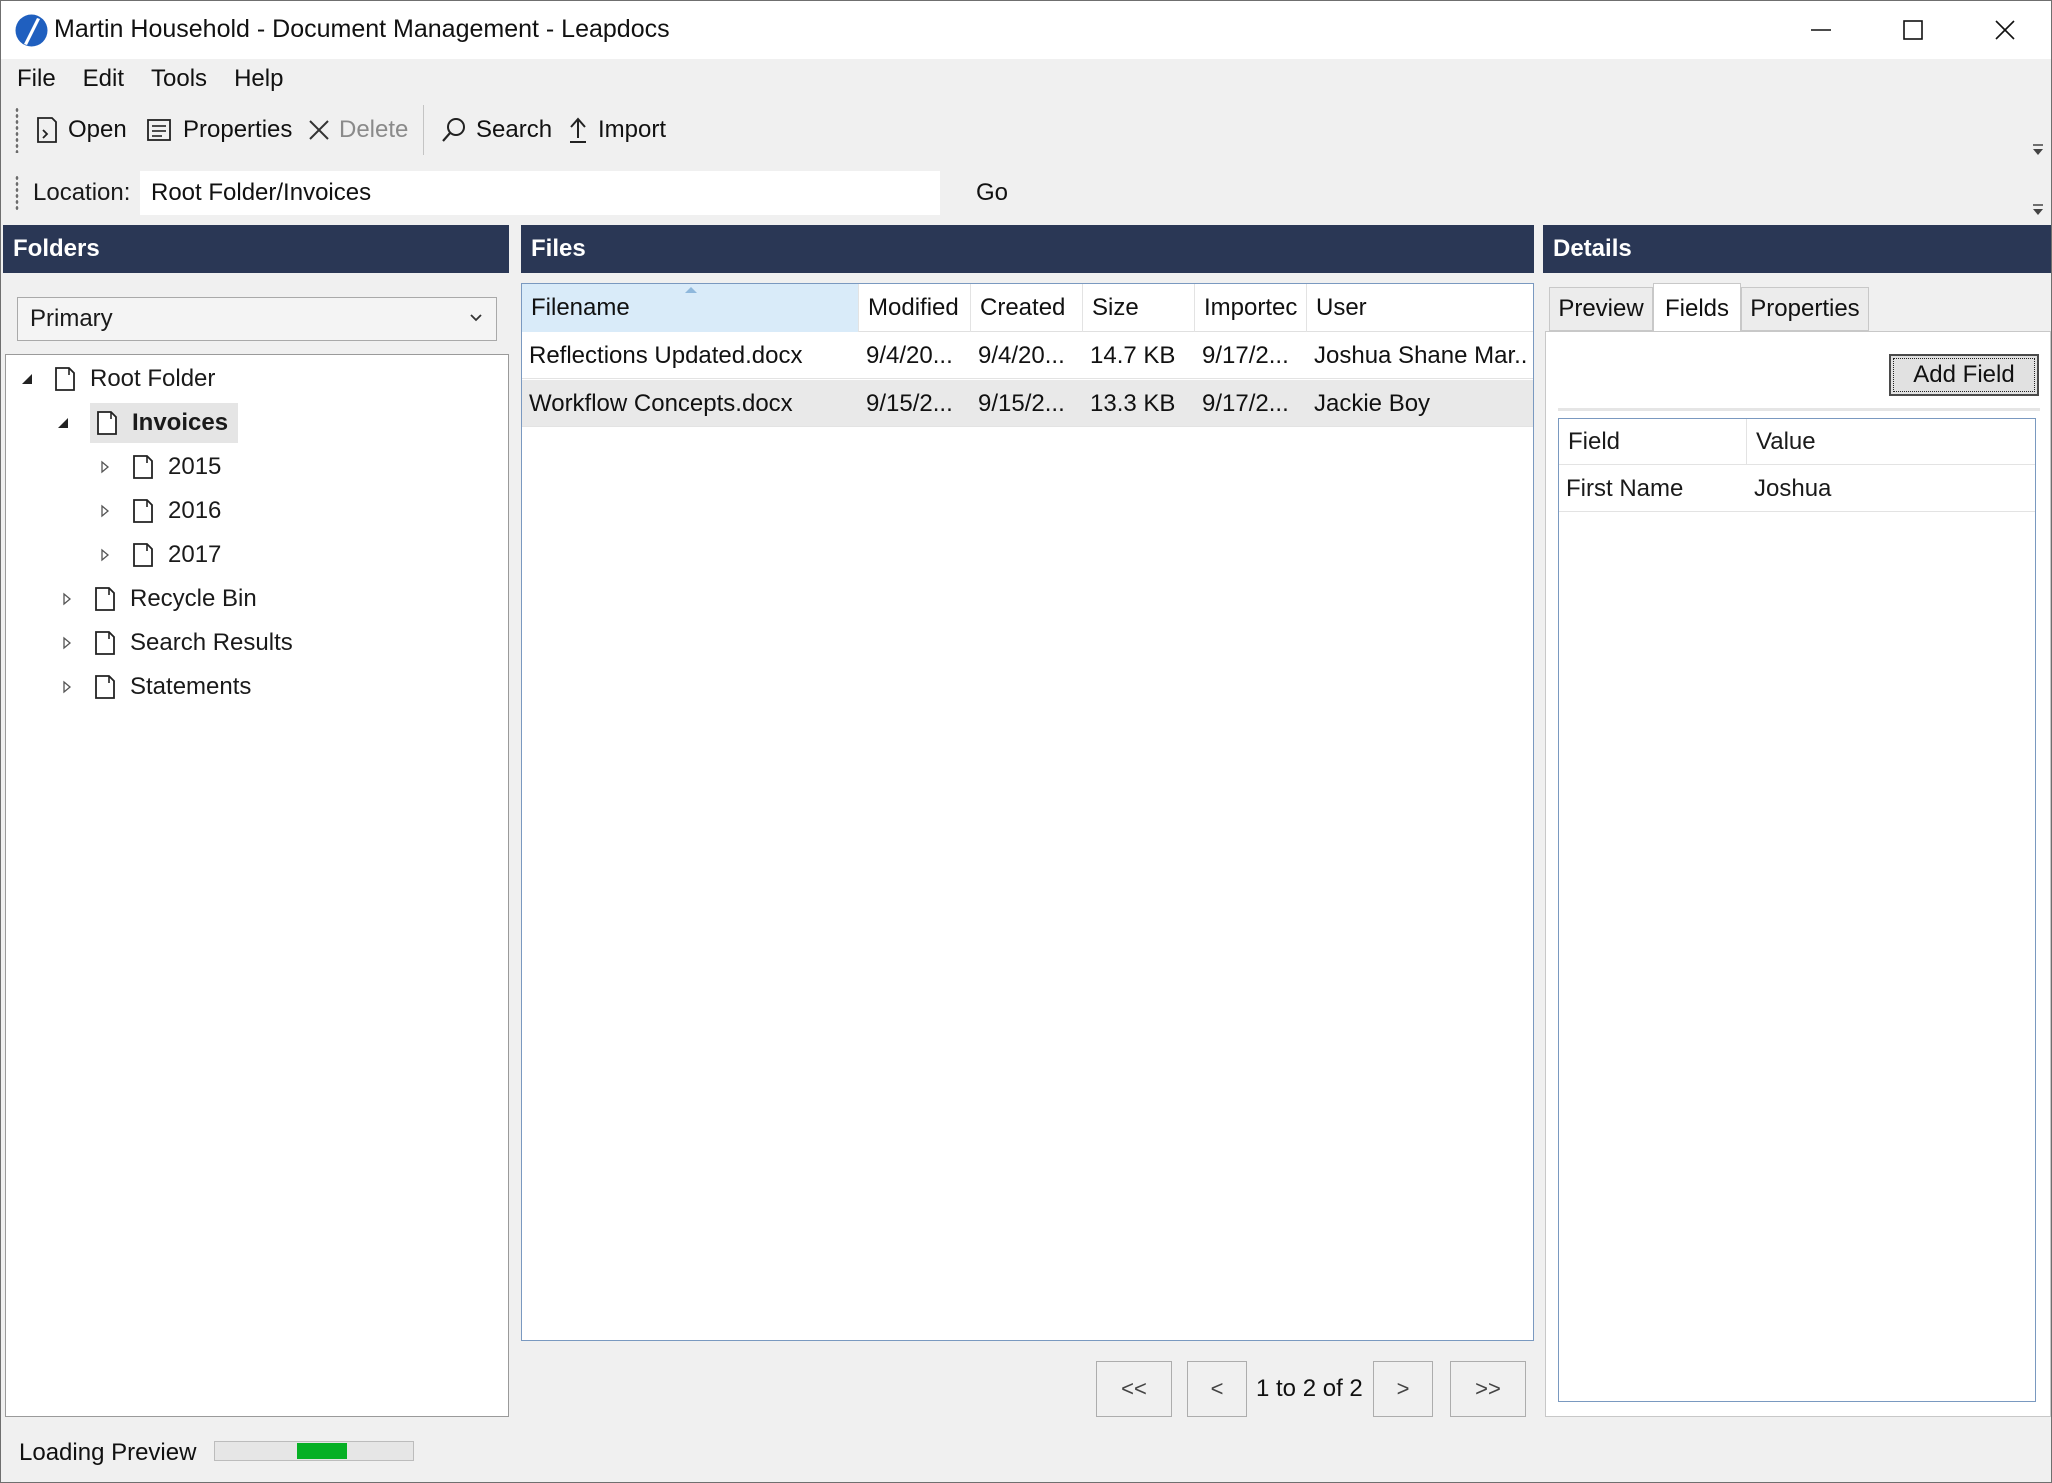 The height and width of the screenshot is (1483, 2052). Describe the element at coordinates (374, 129) in the screenshot. I see `delete-label: Delete` at that location.